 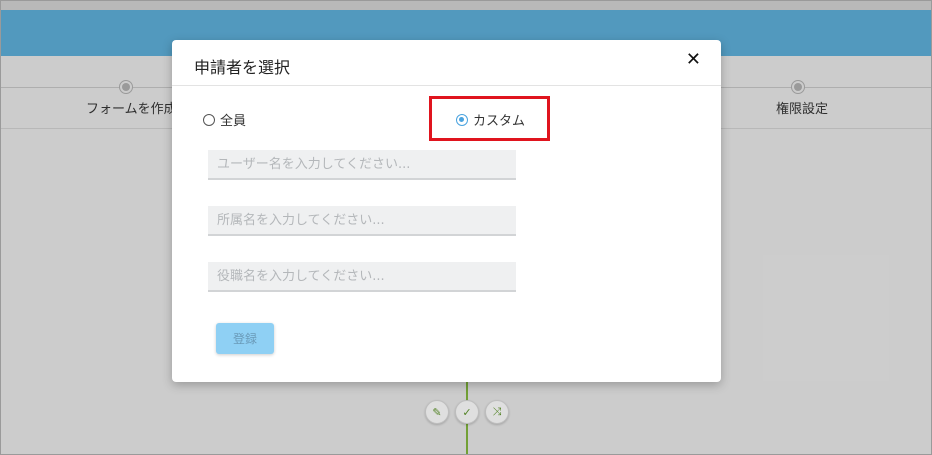 I want to click on dialog-title: 申請者を選択, so click(x=242, y=67).